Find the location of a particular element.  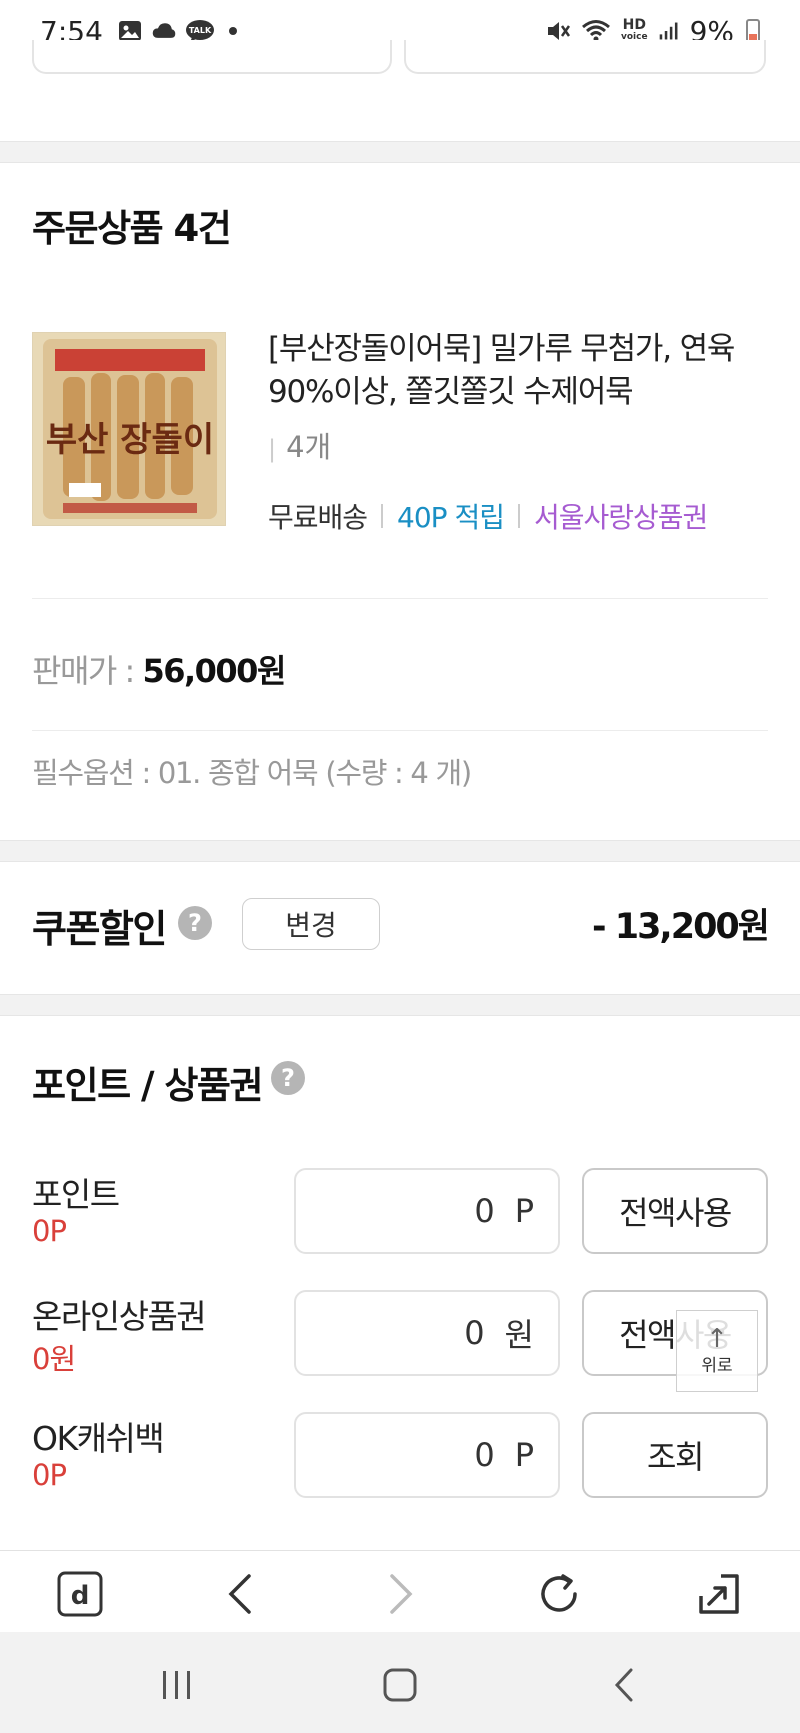

product-image: 부산 장돌이 is located at coordinates (129, 429).